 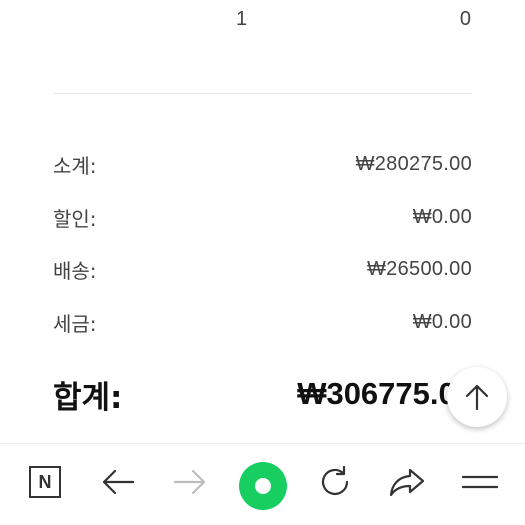 I want to click on naver-logo-button: N, so click(x=45, y=482).